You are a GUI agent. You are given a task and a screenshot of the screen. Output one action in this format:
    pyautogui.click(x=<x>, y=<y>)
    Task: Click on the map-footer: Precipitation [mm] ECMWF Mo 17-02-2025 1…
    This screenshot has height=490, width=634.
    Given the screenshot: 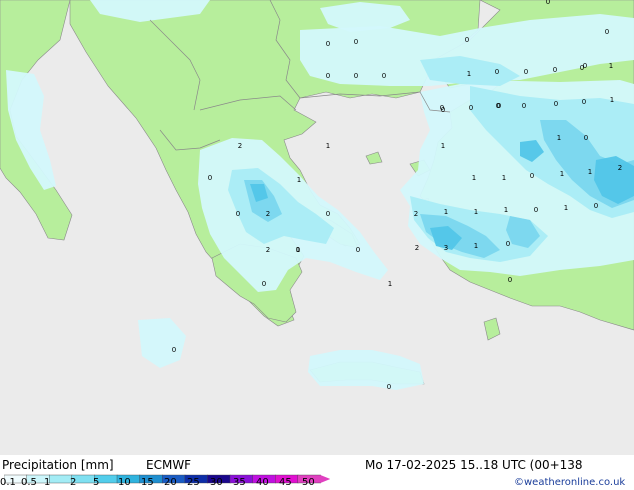 What is the action you would take?
    pyautogui.click(x=317, y=472)
    